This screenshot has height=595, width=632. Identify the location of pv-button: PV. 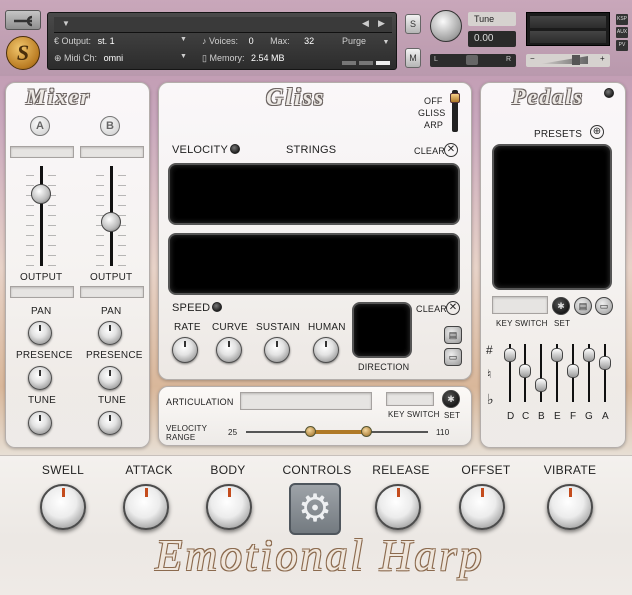
(622, 45).